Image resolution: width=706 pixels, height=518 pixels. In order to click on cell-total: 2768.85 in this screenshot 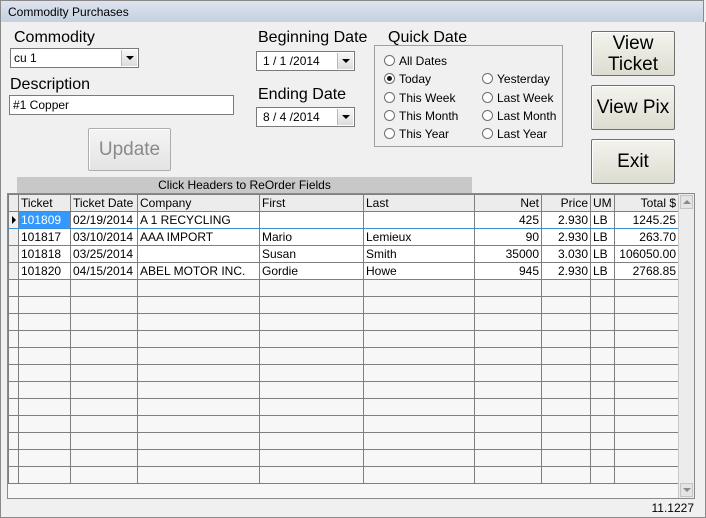, I will do `click(646, 271)`.